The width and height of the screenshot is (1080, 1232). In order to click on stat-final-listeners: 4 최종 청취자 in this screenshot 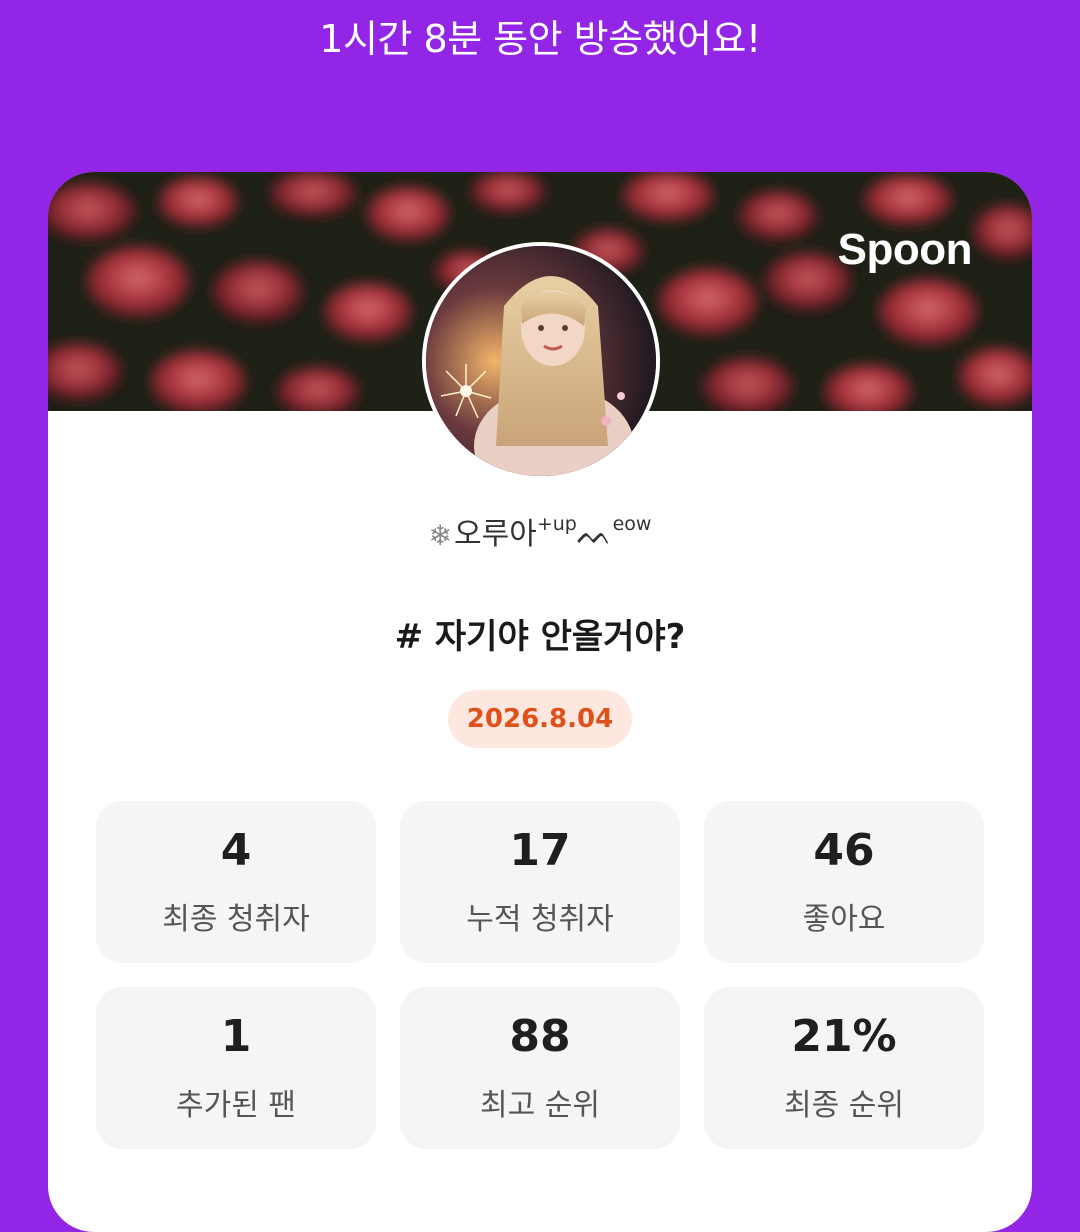, I will do `click(236, 882)`.